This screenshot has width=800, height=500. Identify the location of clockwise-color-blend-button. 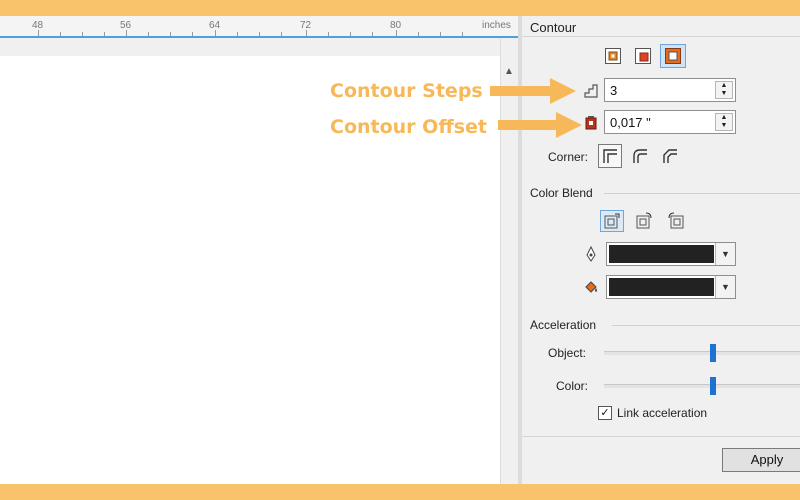
(644, 221).